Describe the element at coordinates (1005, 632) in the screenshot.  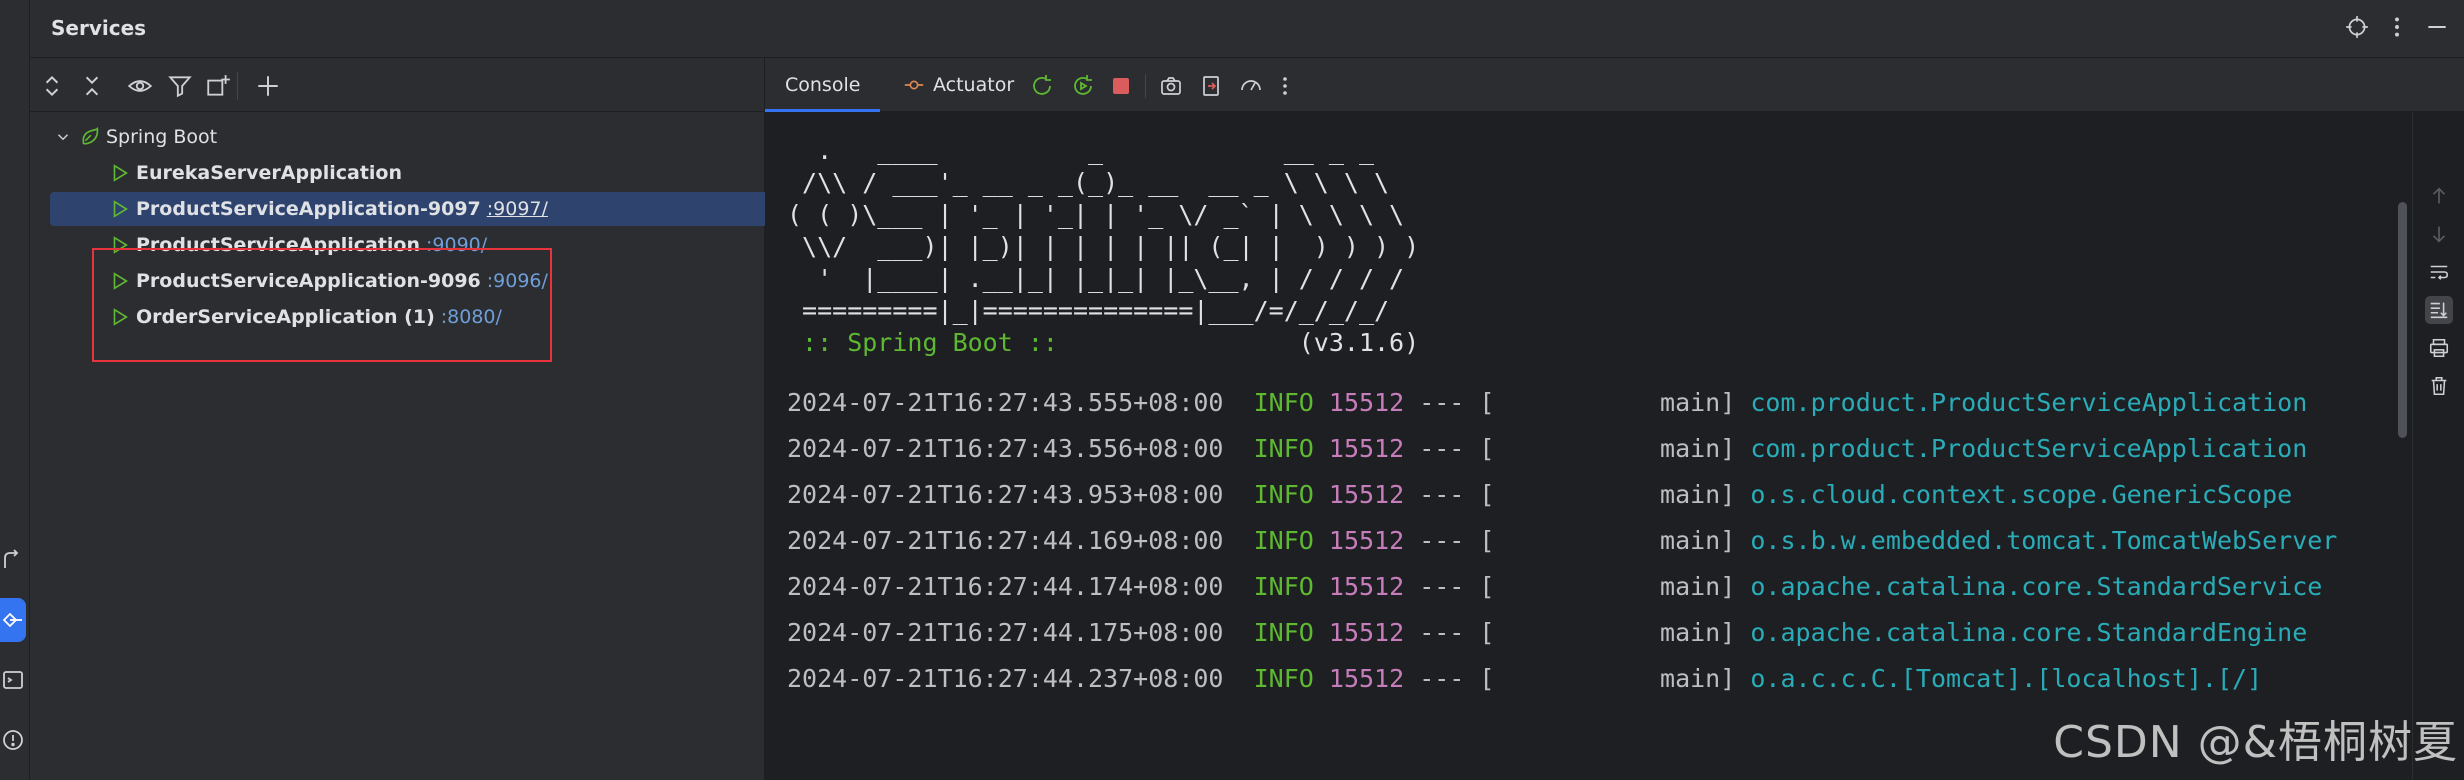
I see `log-timestamp: 2024-07-21T16:27:44.175+08:00` at that location.